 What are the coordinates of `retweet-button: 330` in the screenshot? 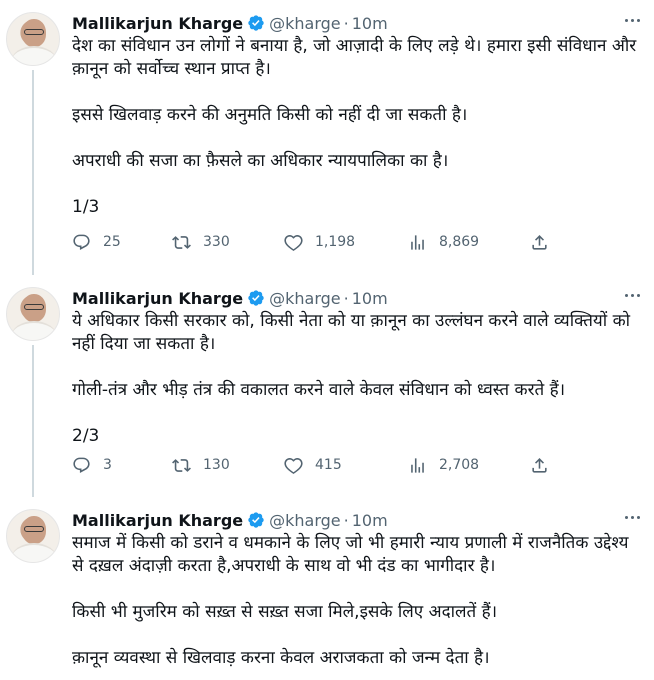 It's located at (201, 242).